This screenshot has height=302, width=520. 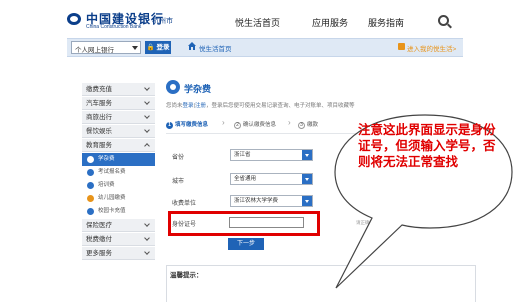 I want to click on bank-type-select: 个人网上银行, so click(x=106, y=47).